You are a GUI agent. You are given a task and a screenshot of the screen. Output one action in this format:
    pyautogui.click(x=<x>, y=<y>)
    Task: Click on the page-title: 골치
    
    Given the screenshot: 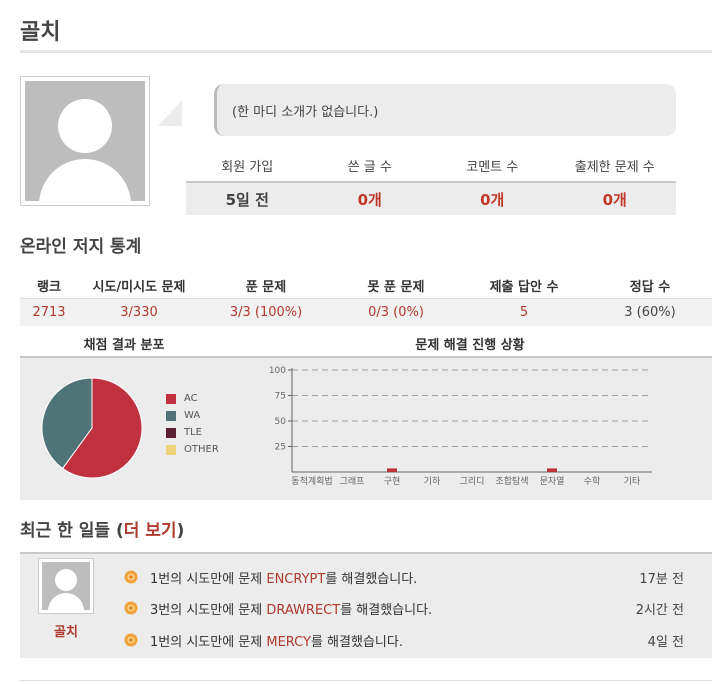 What is the action you would take?
    pyautogui.click(x=40, y=32)
    